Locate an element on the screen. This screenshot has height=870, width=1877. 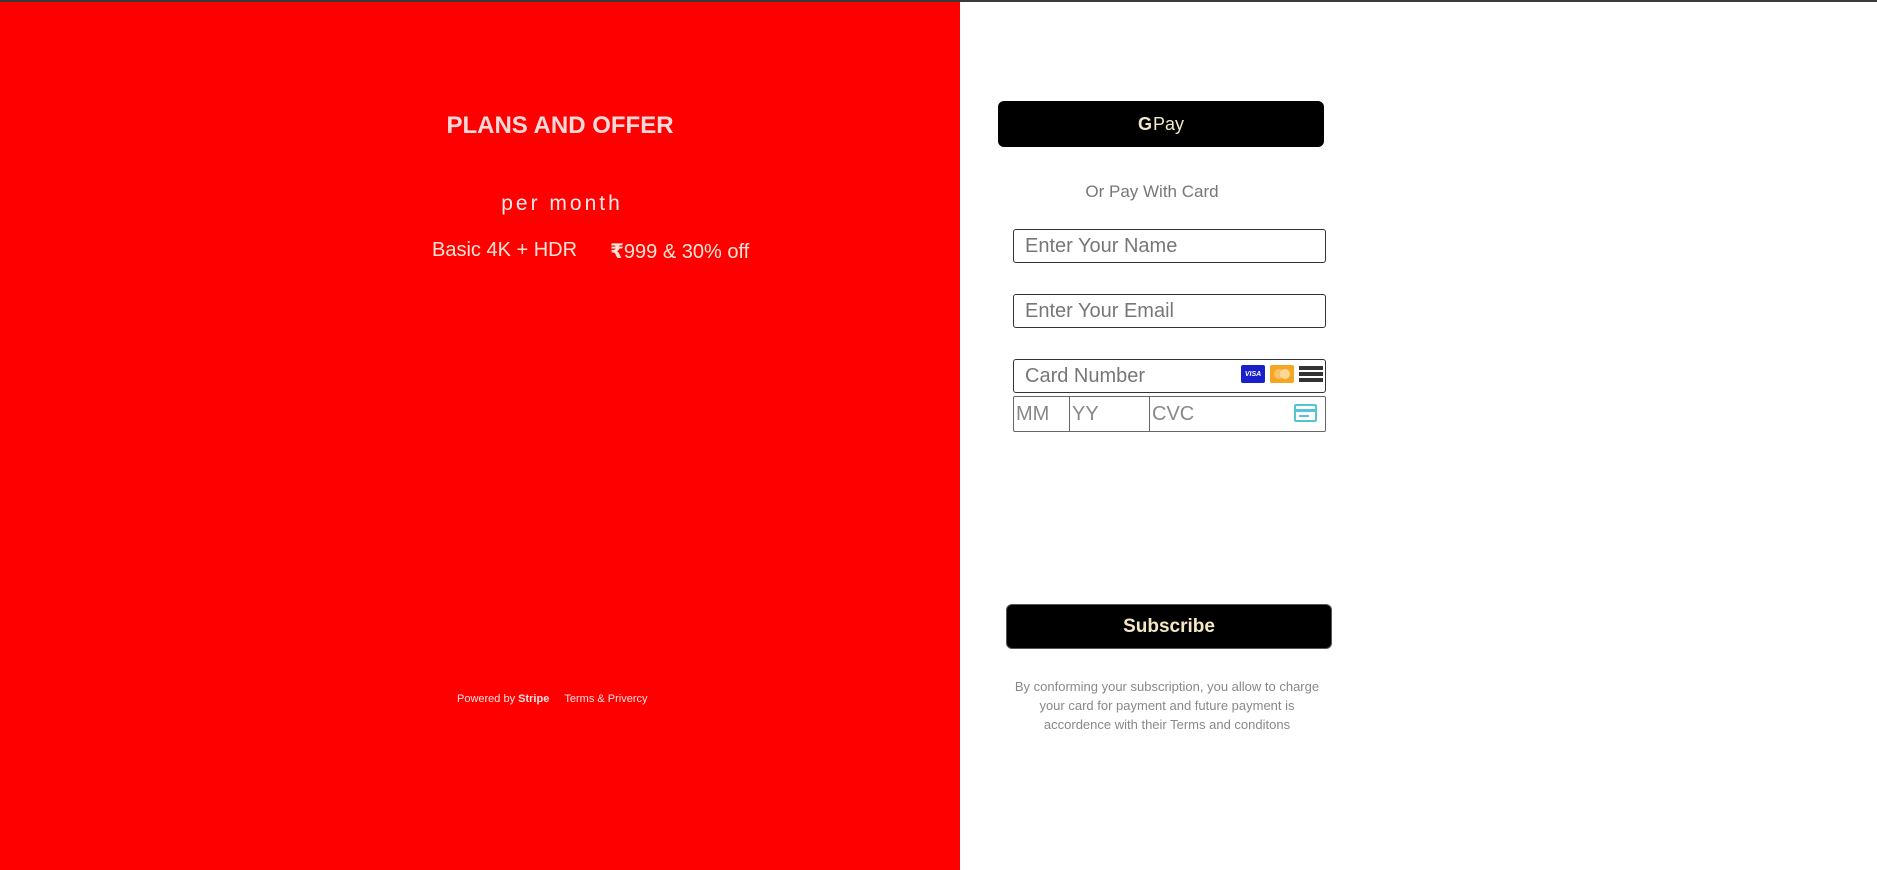
name-field is located at coordinates (1169, 246).